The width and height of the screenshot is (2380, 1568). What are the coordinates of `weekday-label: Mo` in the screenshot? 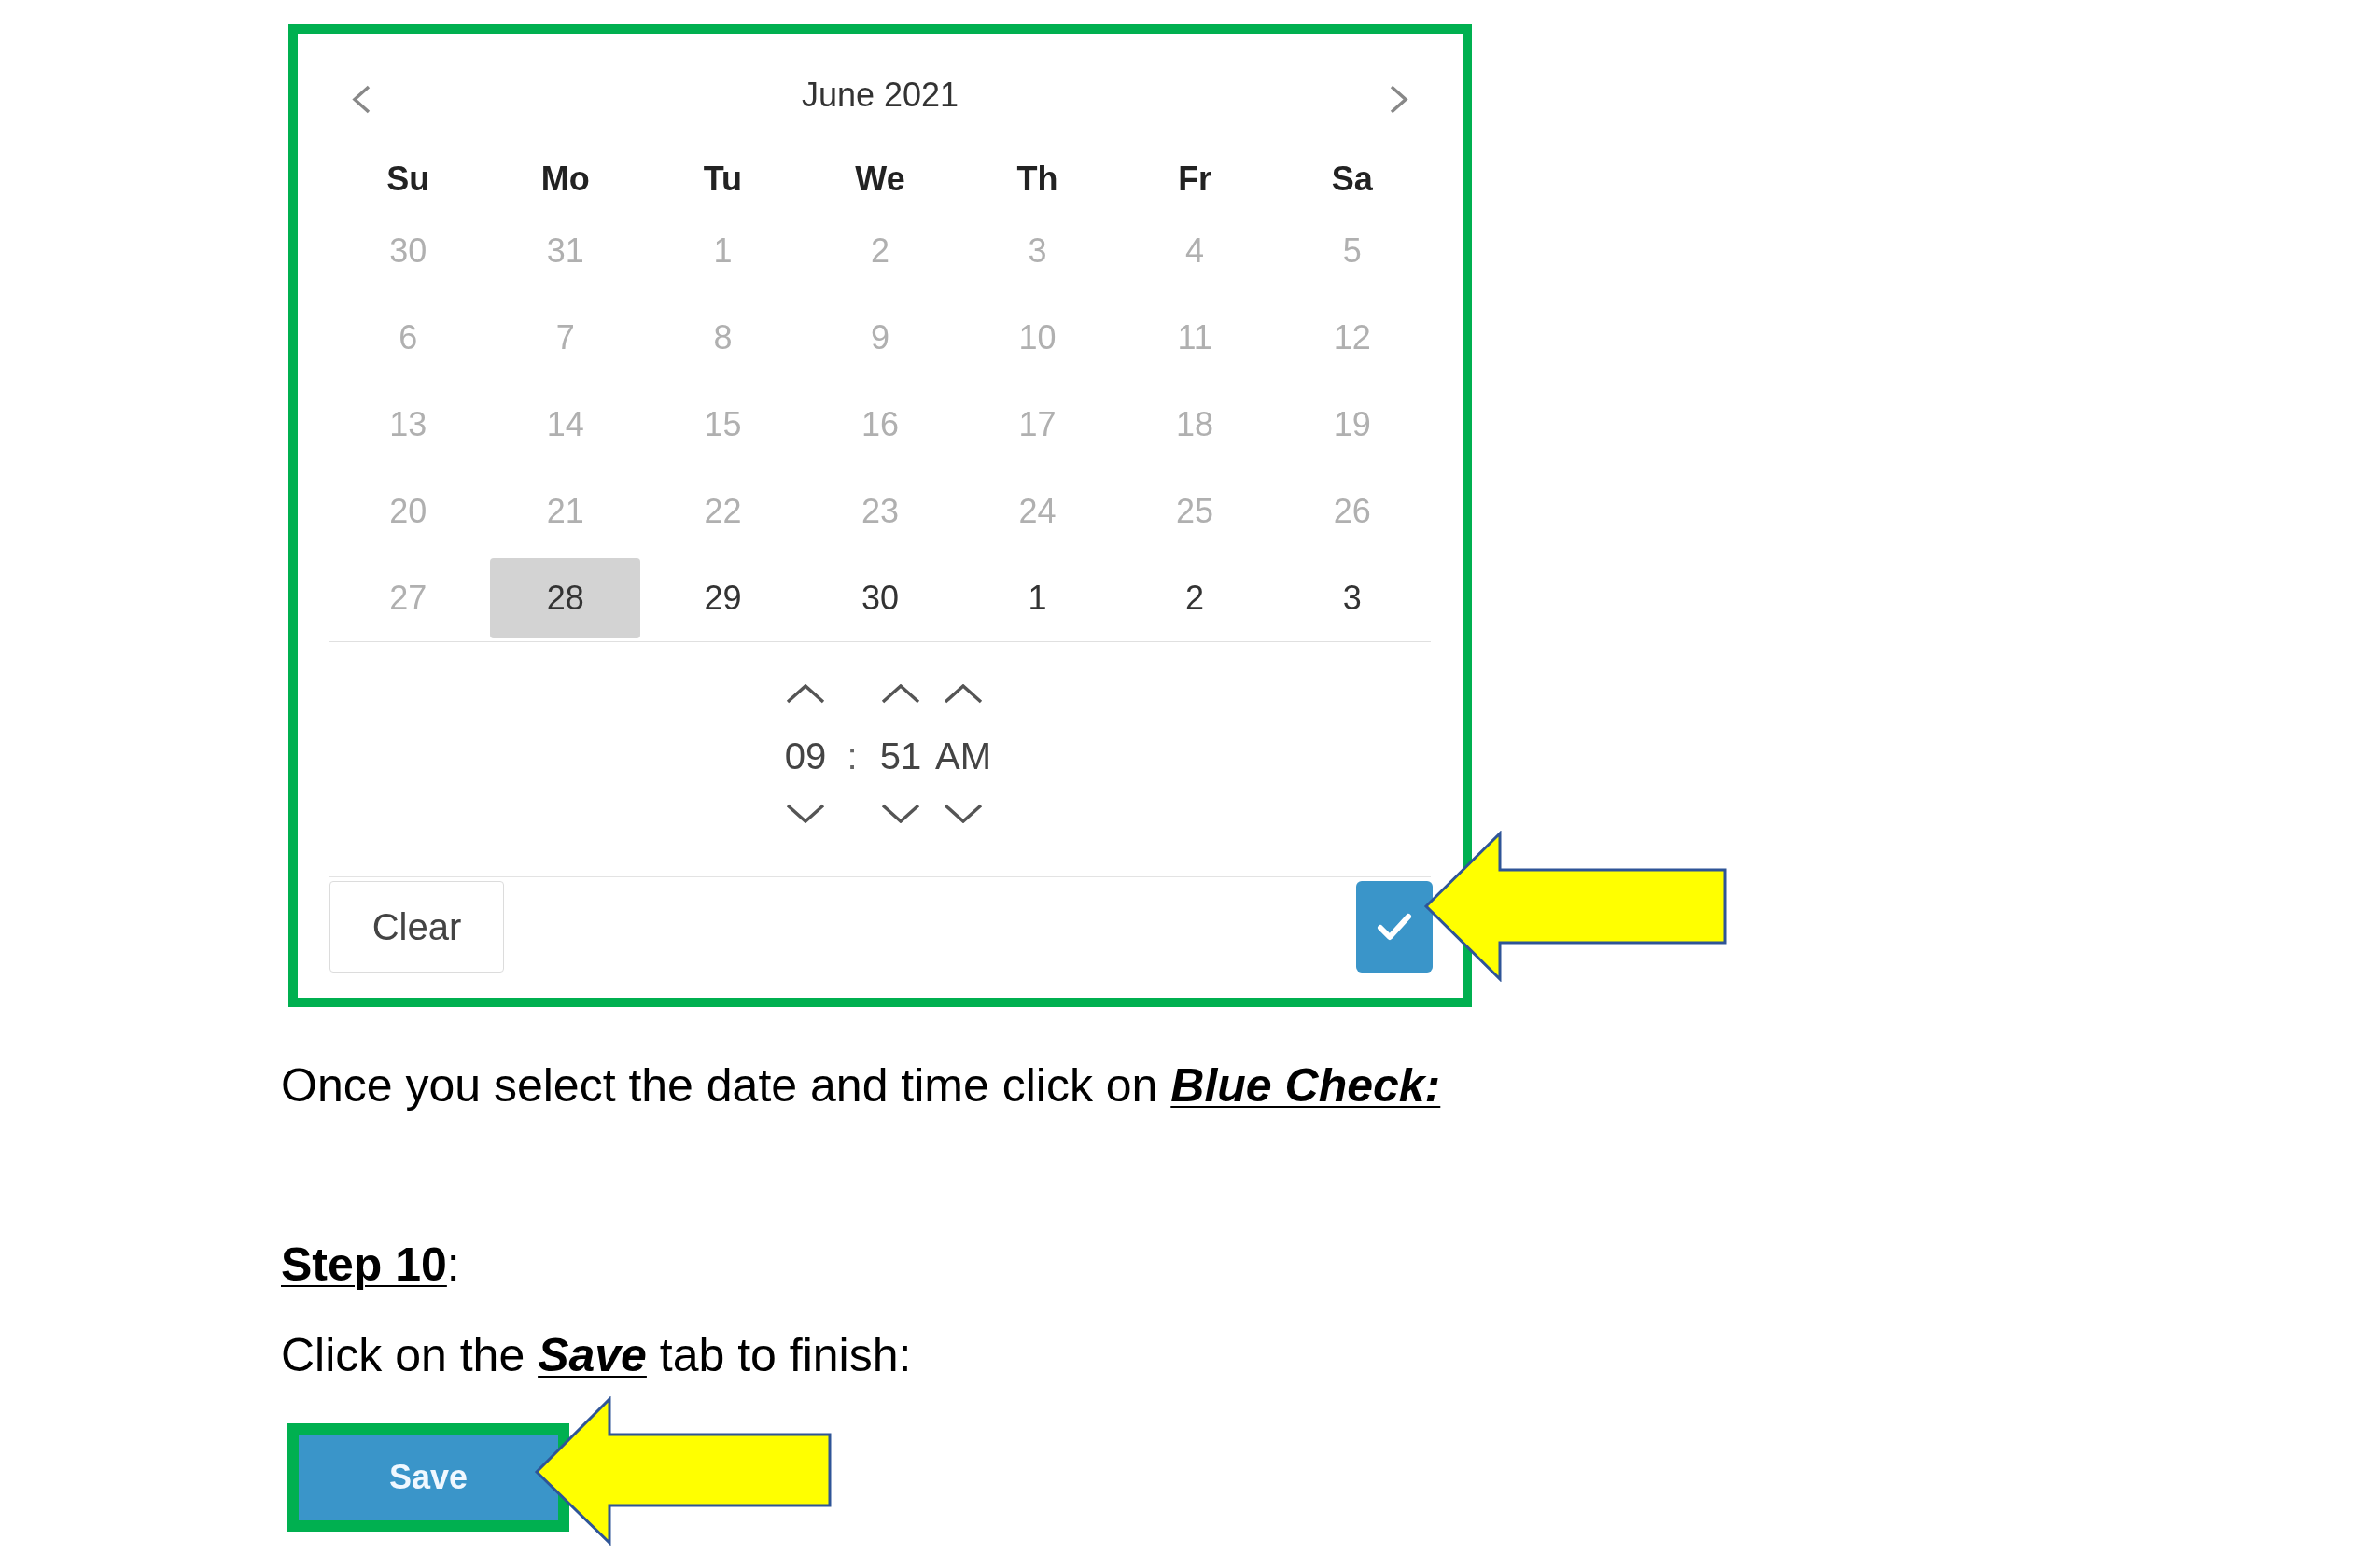 It's located at (565, 179).